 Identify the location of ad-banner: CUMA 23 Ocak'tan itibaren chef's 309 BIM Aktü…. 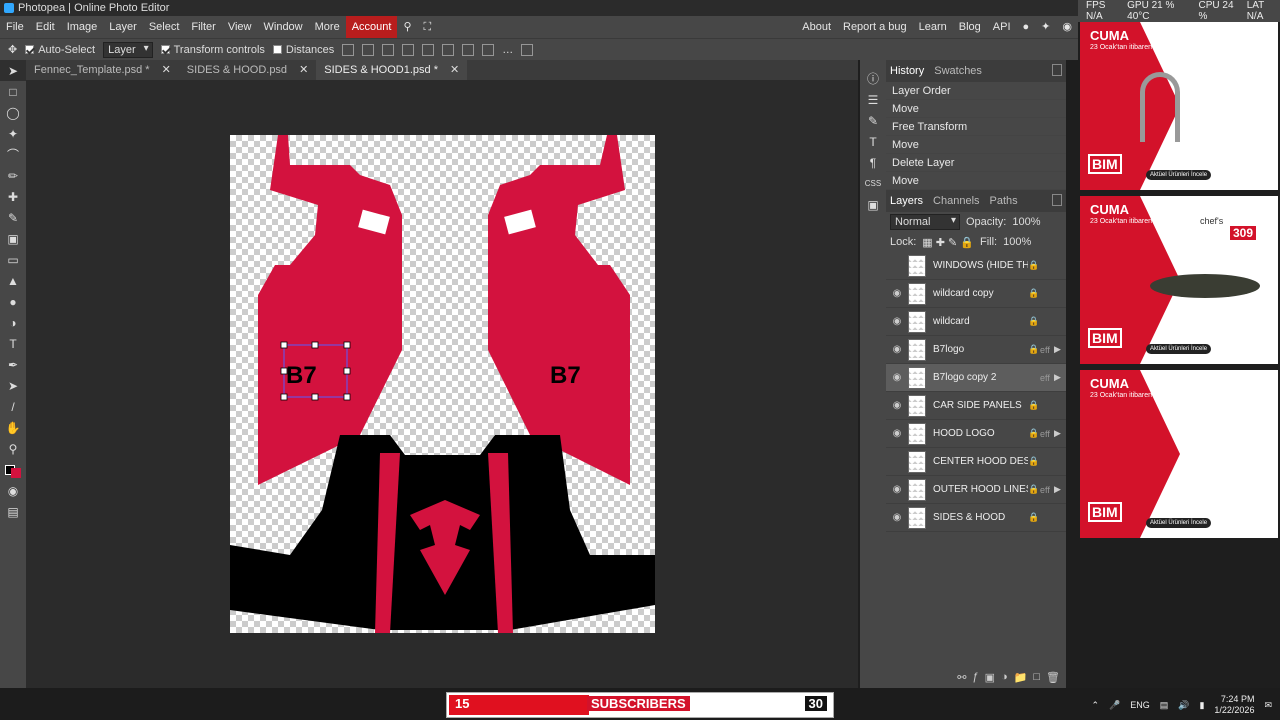
(1179, 280).